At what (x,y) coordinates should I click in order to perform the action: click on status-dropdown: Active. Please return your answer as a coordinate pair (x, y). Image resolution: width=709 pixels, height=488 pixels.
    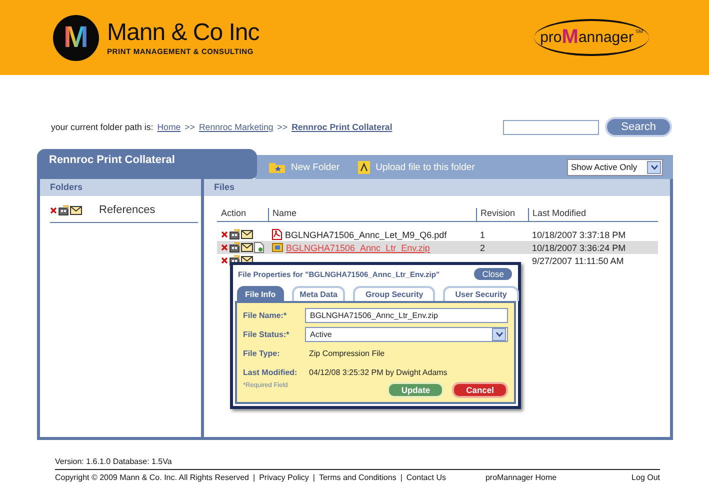
    Looking at the image, I should click on (406, 334).